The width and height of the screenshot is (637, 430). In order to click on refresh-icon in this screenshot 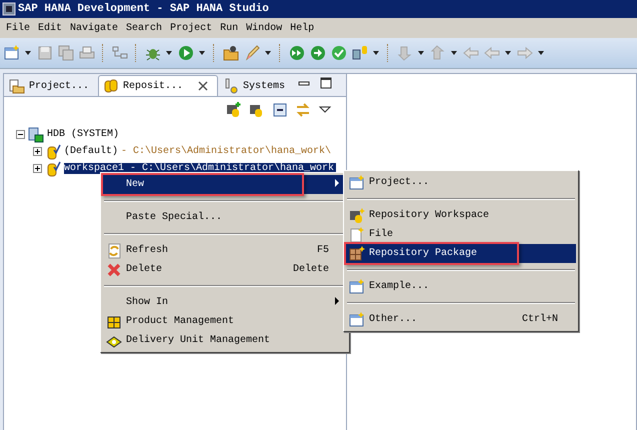, I will do `click(114, 250)`.